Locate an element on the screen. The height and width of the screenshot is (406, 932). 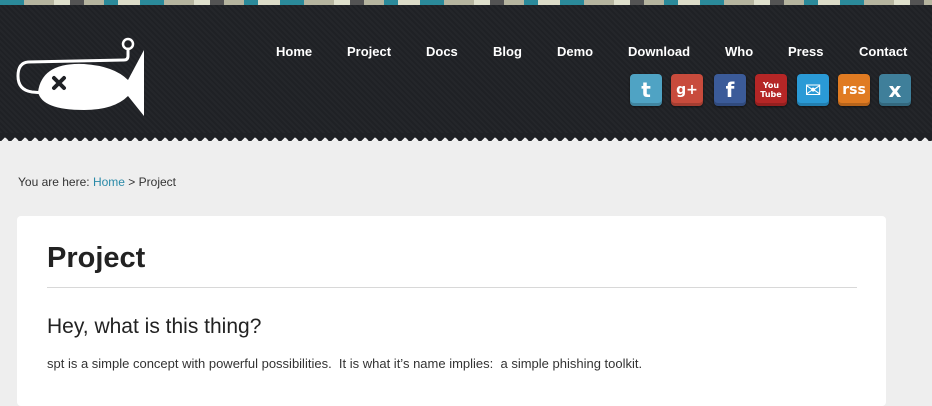
twitter-icon: t is located at coordinates (646, 90).